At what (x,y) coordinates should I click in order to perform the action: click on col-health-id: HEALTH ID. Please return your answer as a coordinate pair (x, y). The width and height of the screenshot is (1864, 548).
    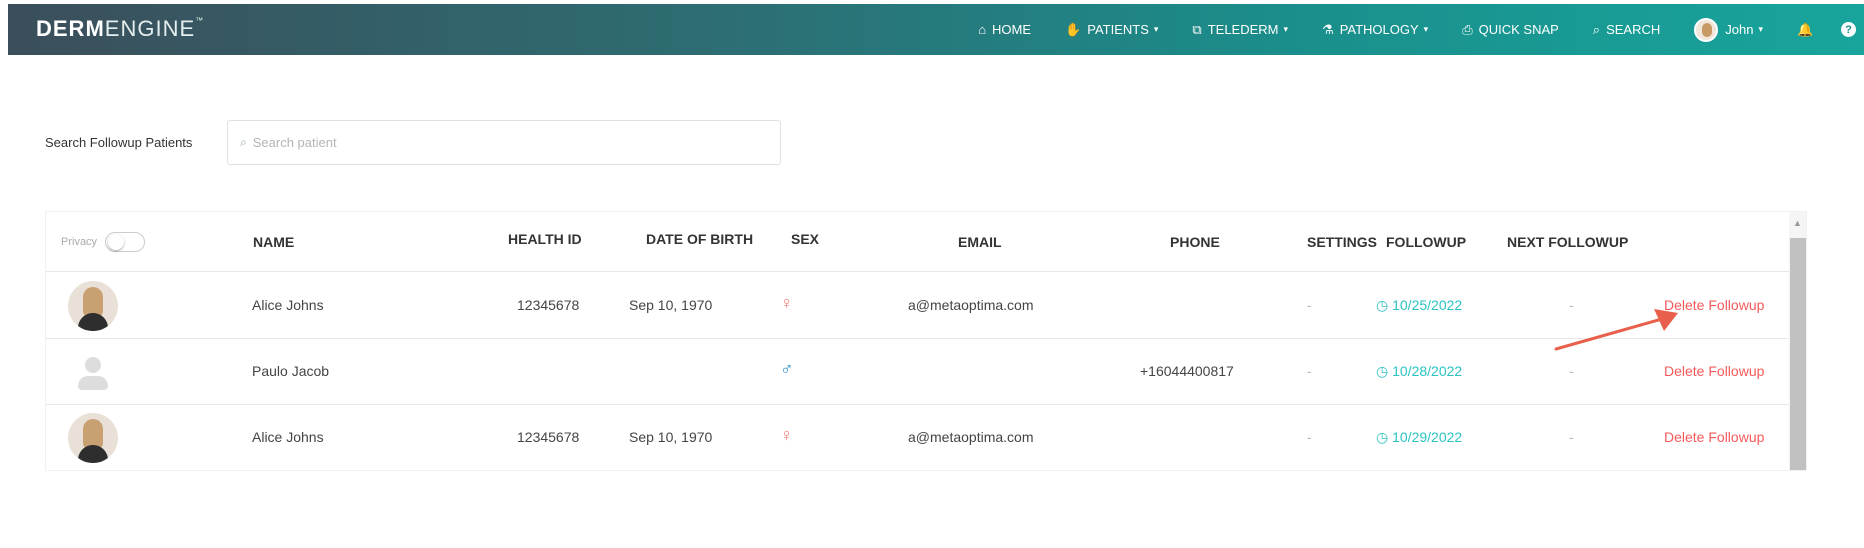
    Looking at the image, I should click on (545, 239).